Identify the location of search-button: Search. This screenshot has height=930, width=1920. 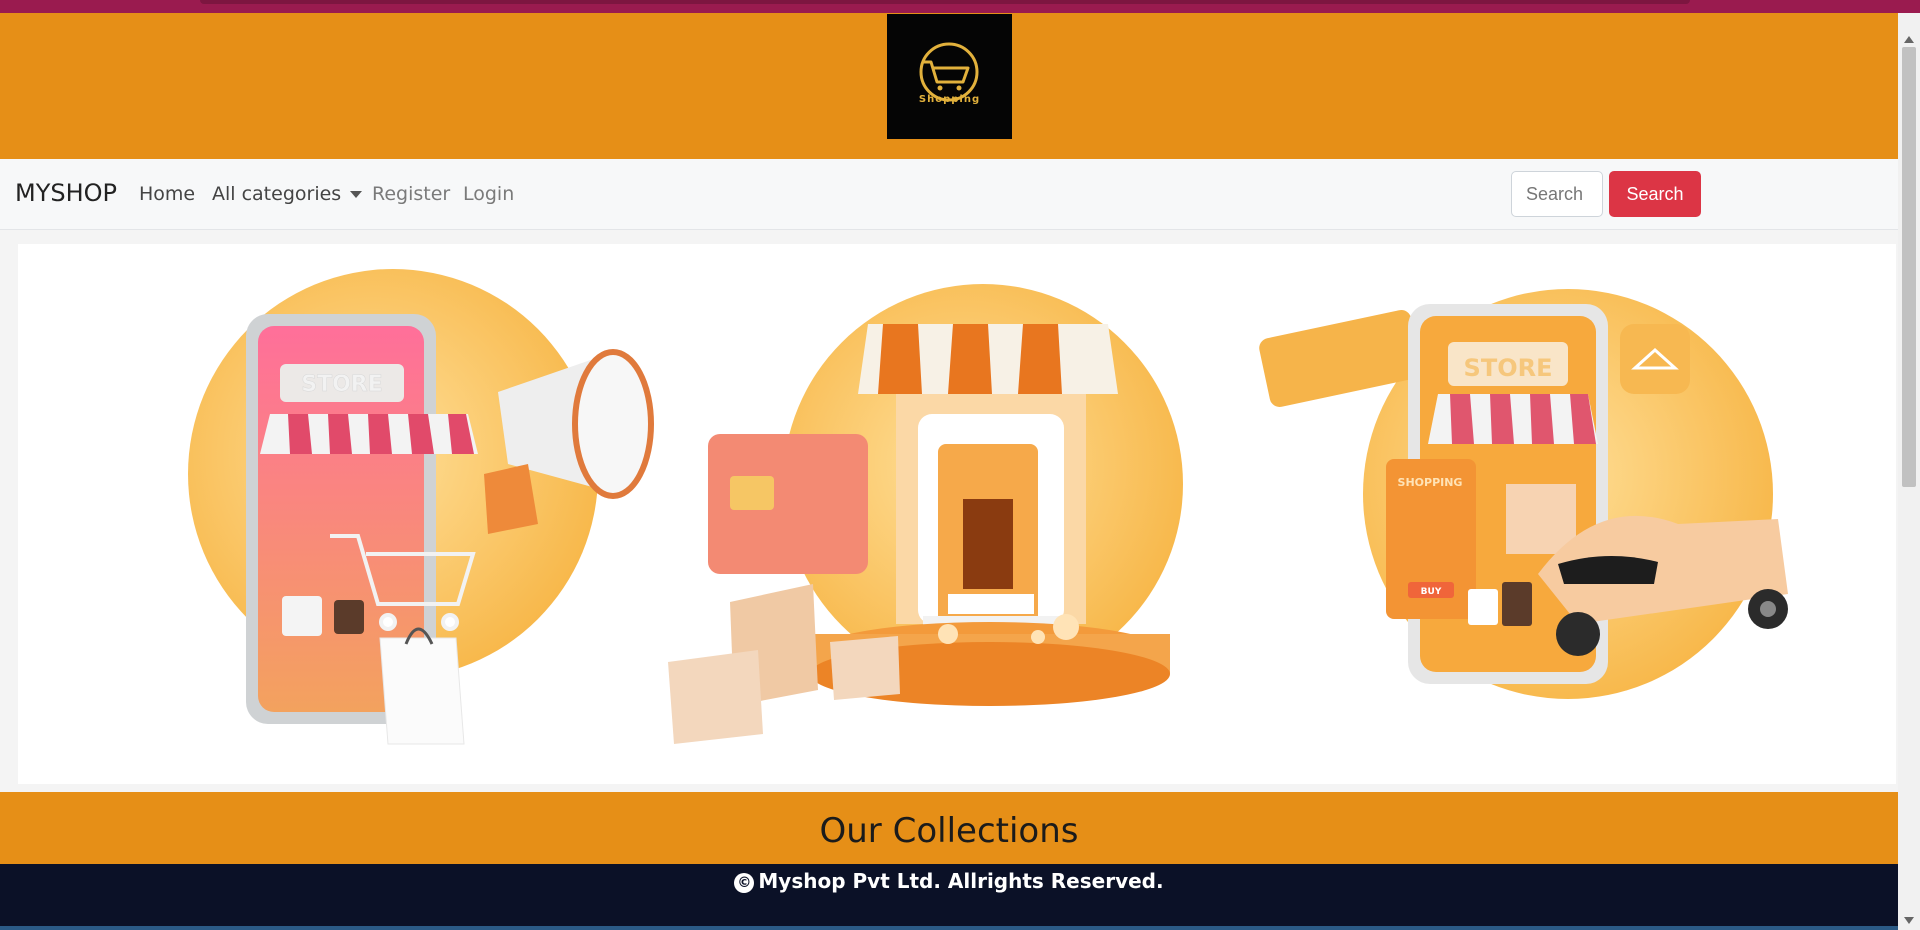
(1655, 194).